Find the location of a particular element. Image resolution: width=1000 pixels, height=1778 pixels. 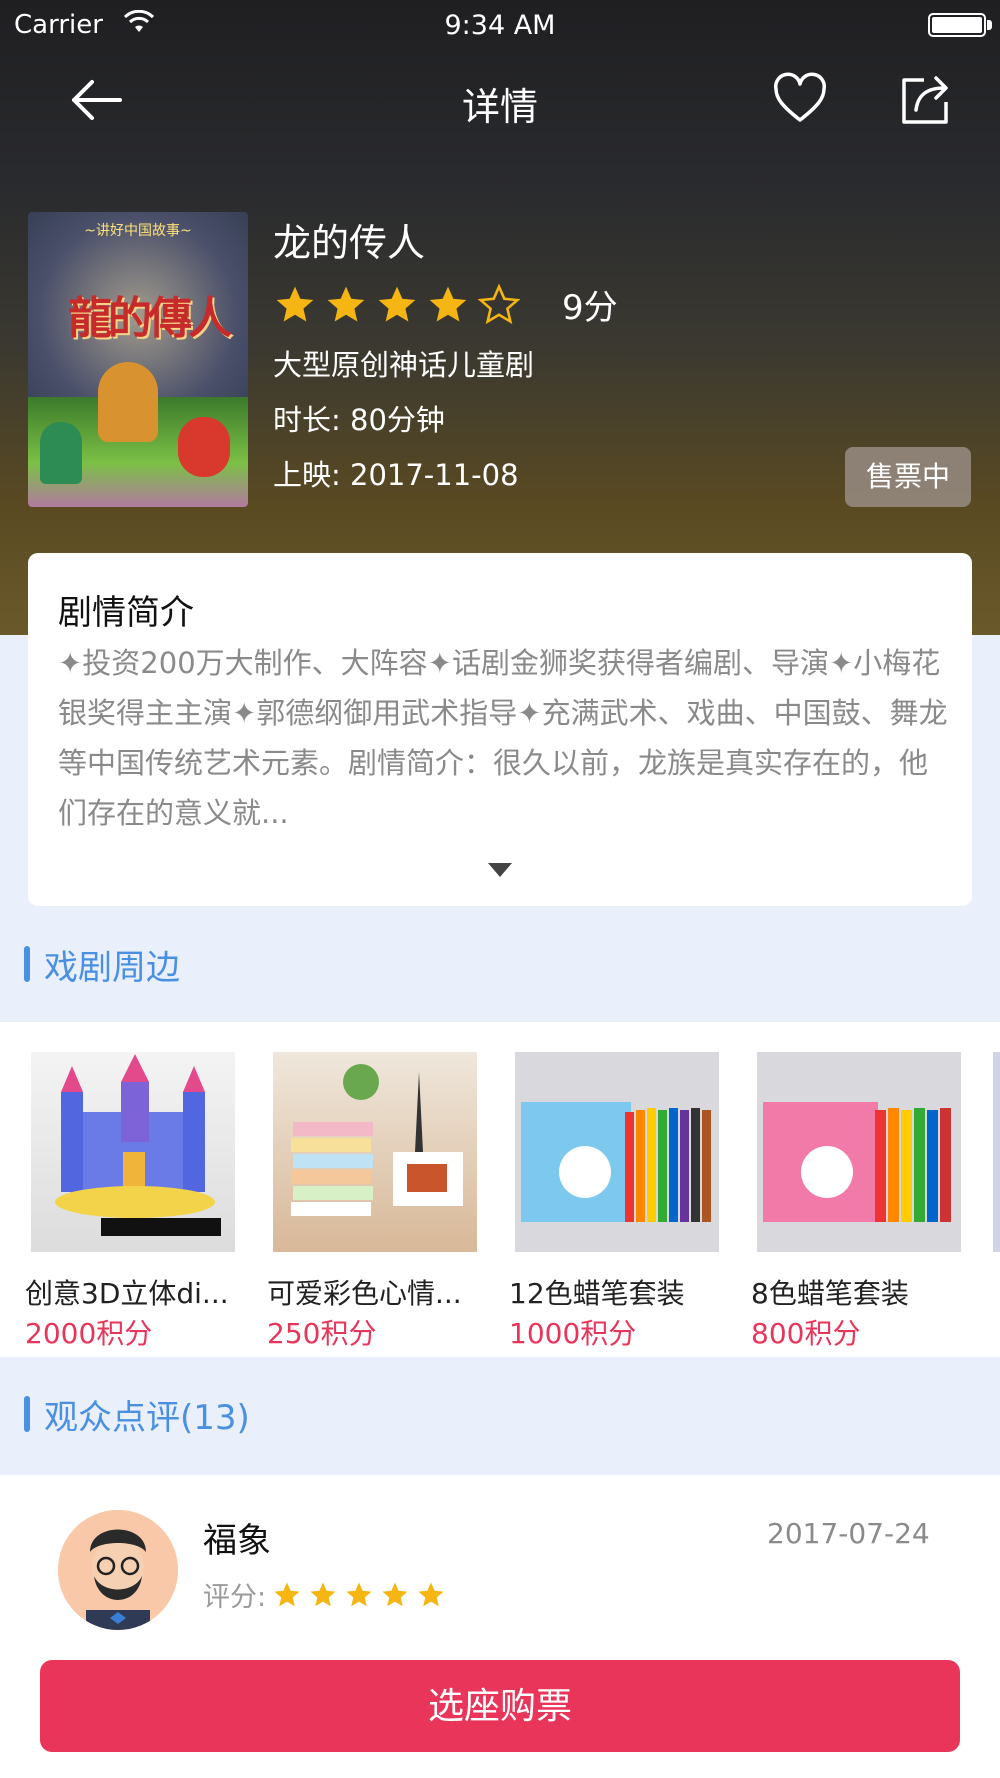

merch-points: 250积分 is located at coordinates (322, 1333).